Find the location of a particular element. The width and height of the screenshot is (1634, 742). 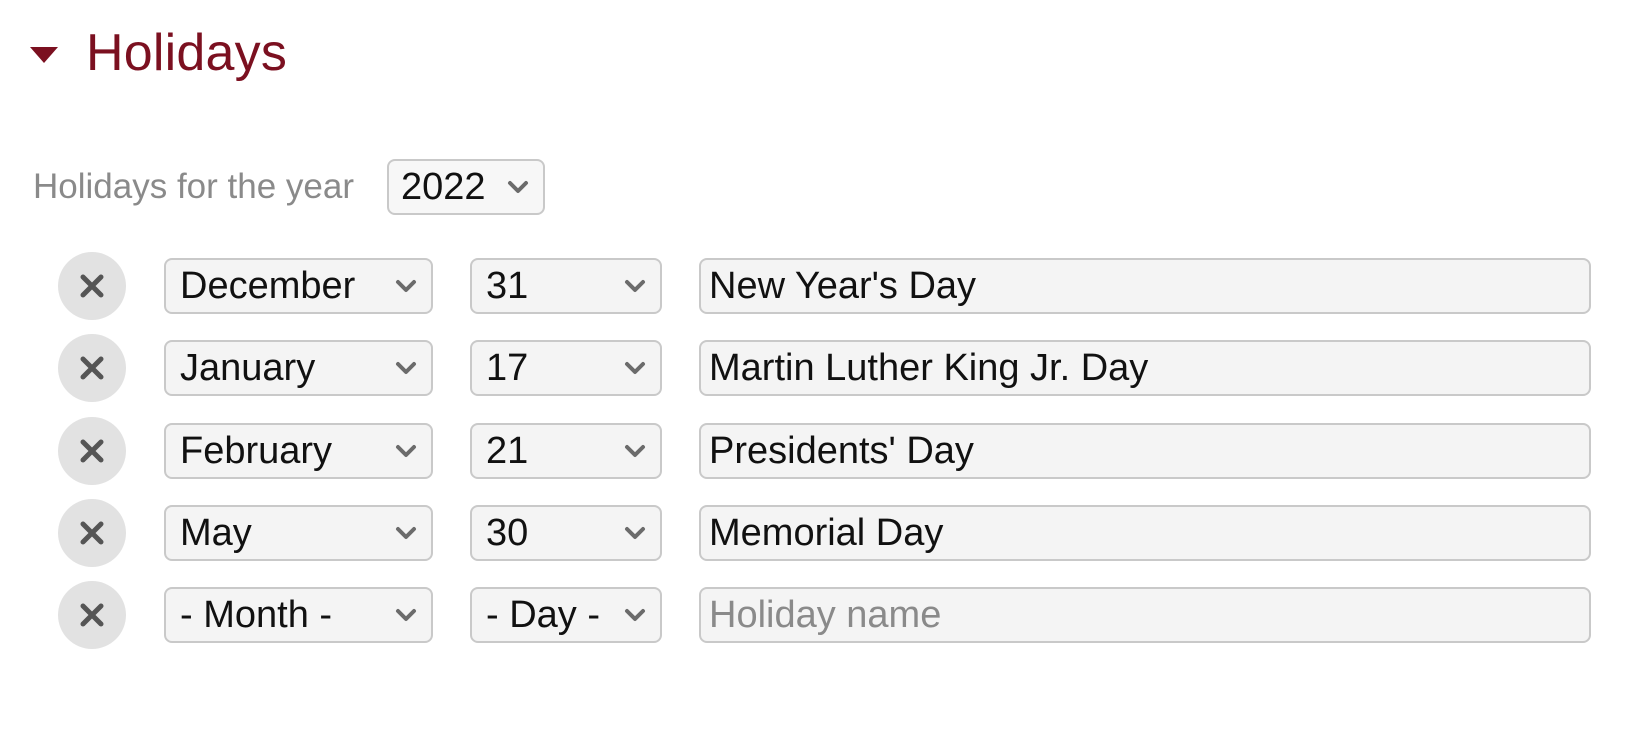

month-select-value: - Month - is located at coordinates (256, 614).